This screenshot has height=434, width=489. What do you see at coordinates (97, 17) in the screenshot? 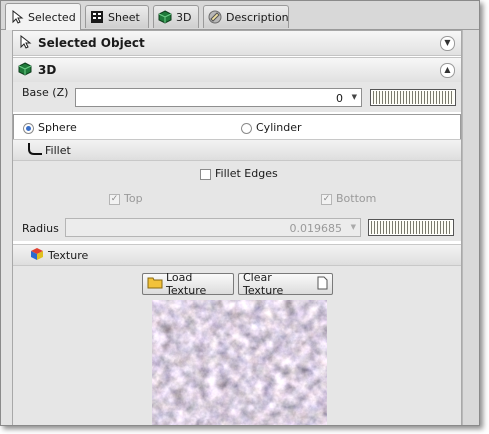
I see `sheet-icon` at bounding box center [97, 17].